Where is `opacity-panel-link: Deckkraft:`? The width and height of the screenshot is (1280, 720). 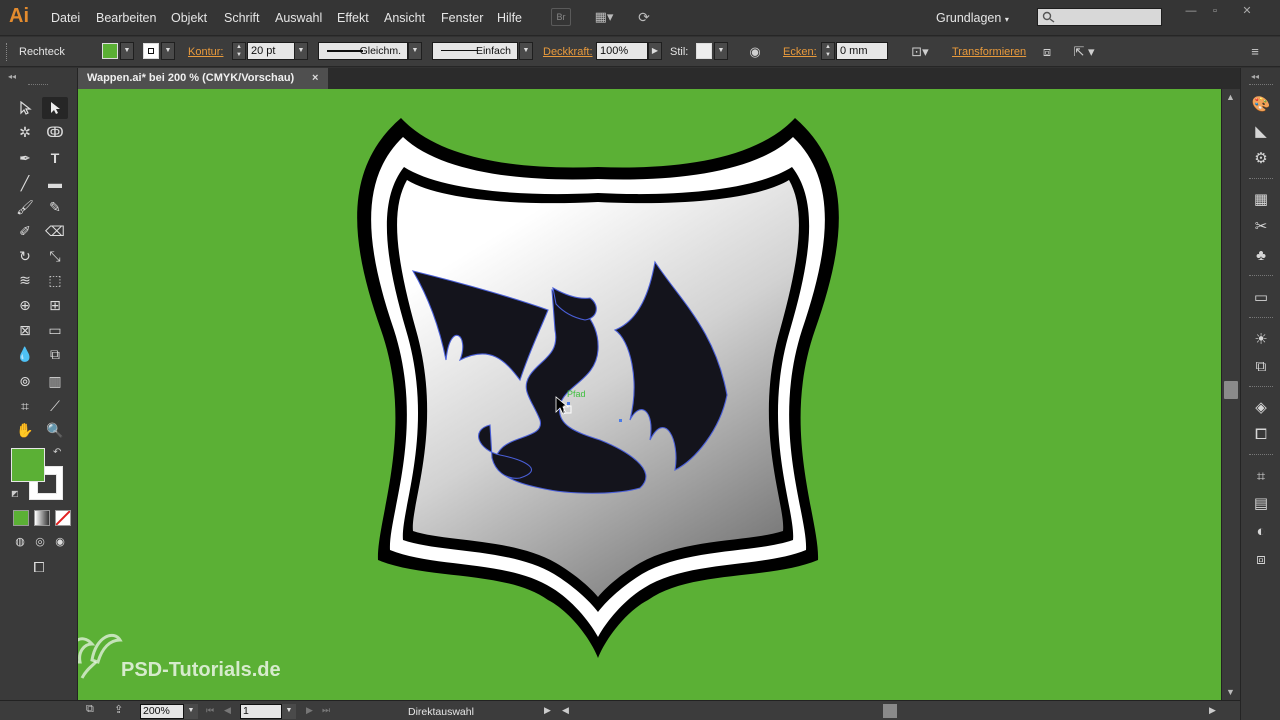
opacity-panel-link: Deckkraft: is located at coordinates (568, 52).